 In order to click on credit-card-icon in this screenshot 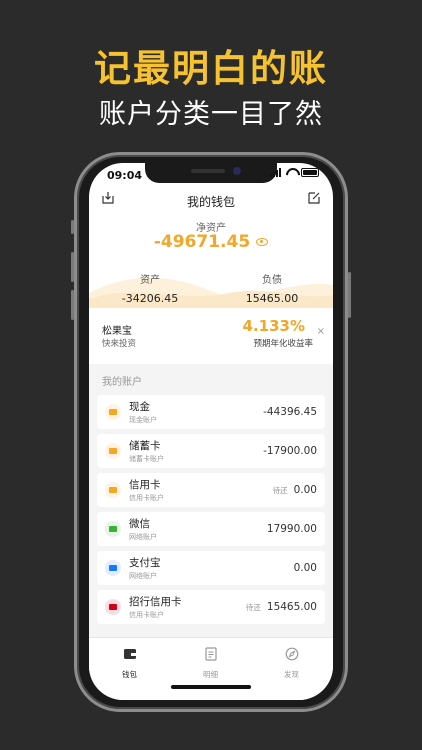, I will do `click(113, 490)`.